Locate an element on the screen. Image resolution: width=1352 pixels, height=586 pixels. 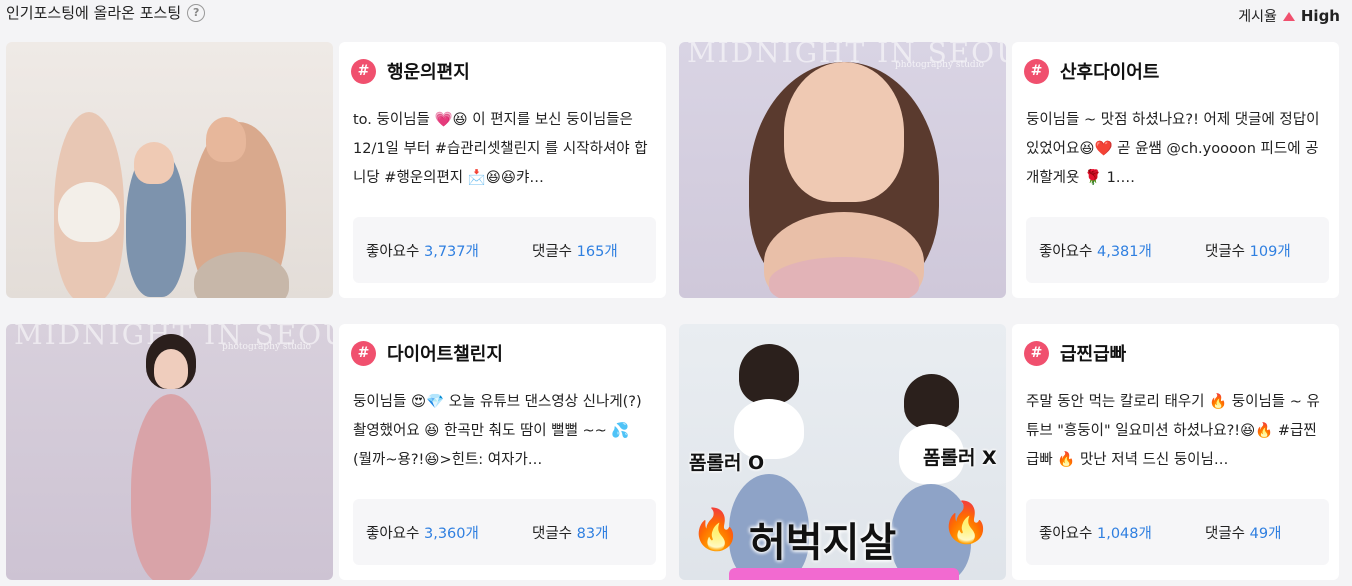
video-title-text: 허벅지살 is located at coordinates (823, 543).